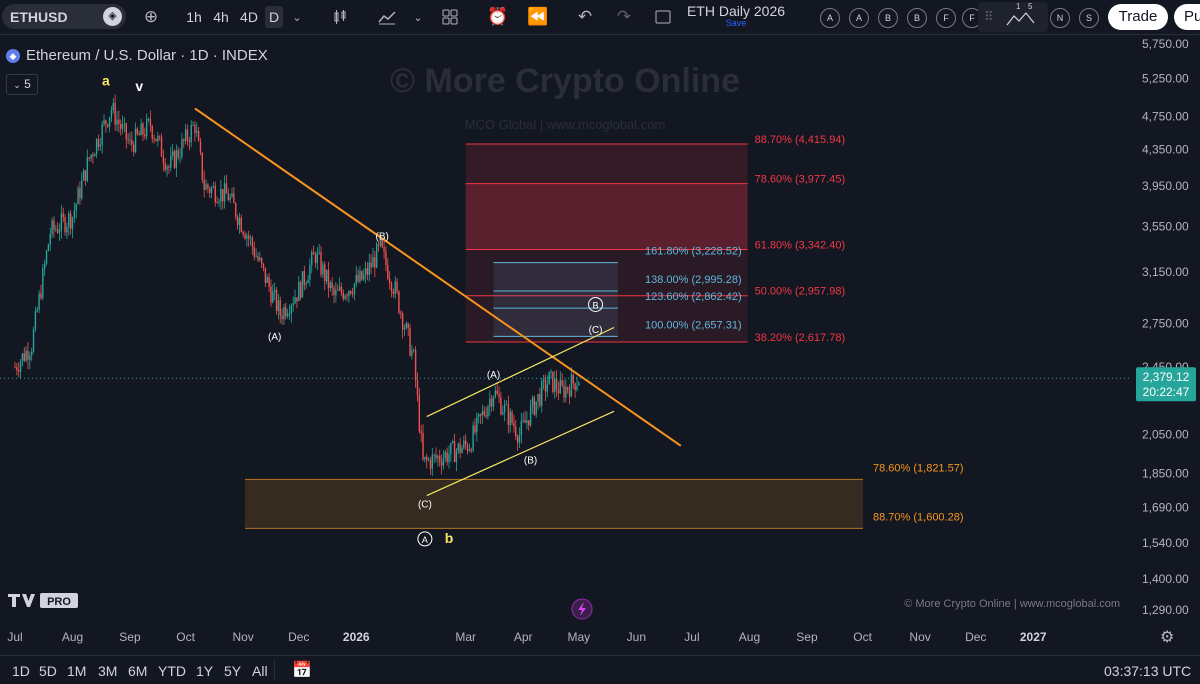  I want to click on alert-circle-button: S, so click(1089, 18).